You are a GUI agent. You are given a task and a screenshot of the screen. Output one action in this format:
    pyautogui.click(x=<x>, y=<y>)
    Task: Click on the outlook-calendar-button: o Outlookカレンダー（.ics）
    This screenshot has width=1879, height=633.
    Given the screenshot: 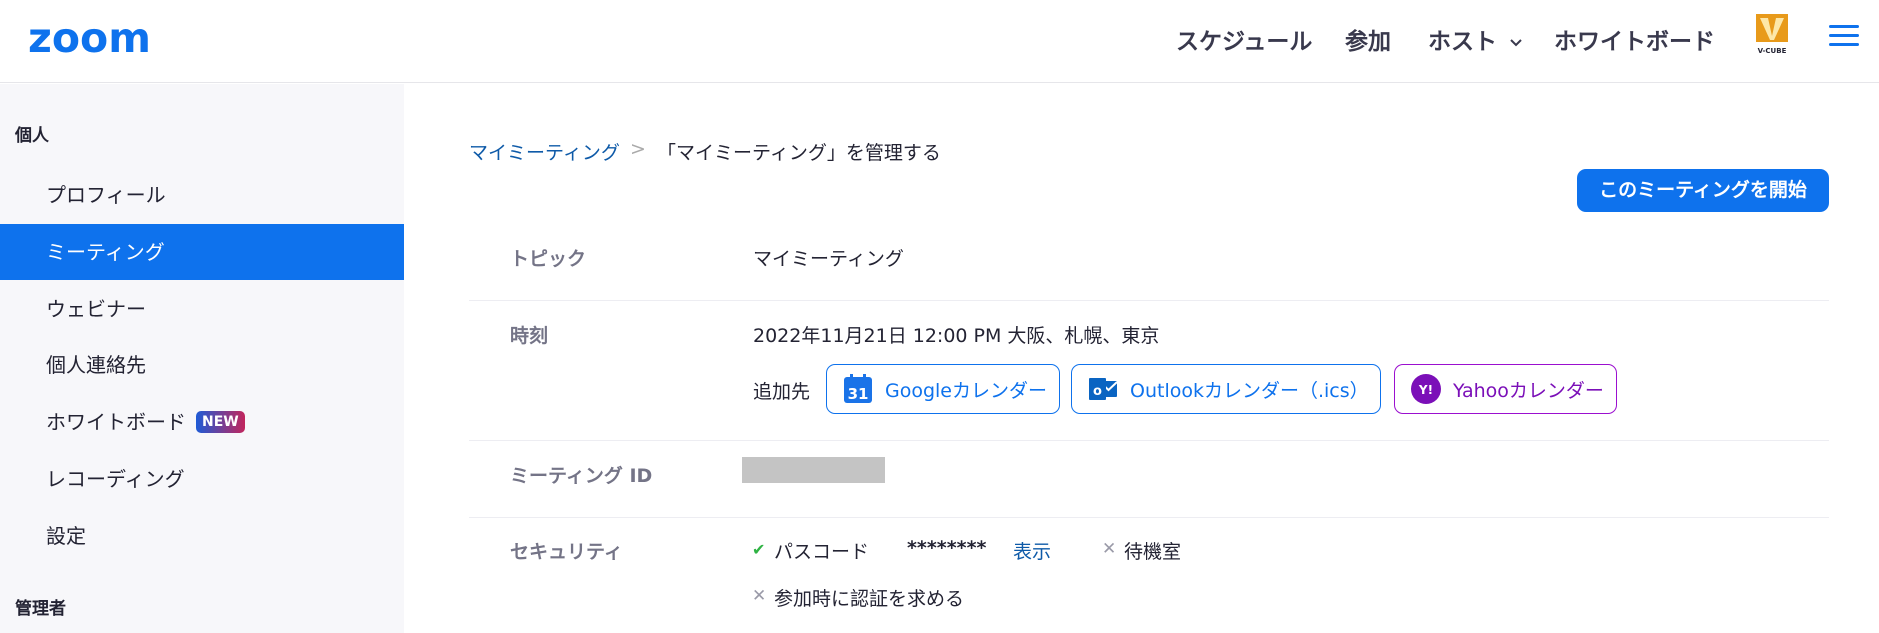 What is the action you would take?
    pyautogui.click(x=1226, y=389)
    